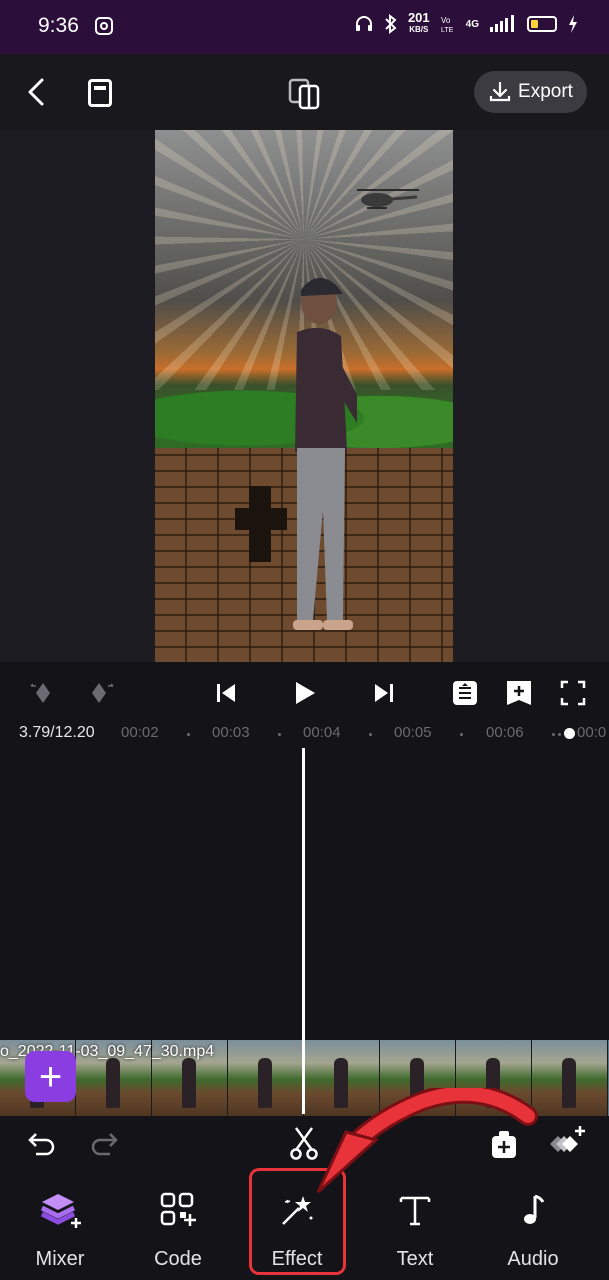  I want to click on volte-icon: Vo LTE, so click(447, 25).